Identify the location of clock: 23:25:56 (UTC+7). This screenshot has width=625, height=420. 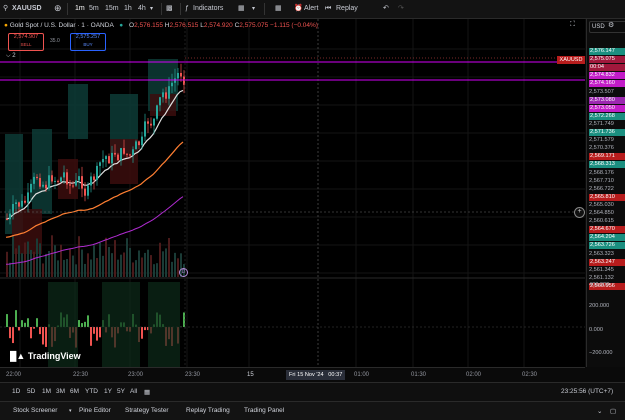
(587, 391).